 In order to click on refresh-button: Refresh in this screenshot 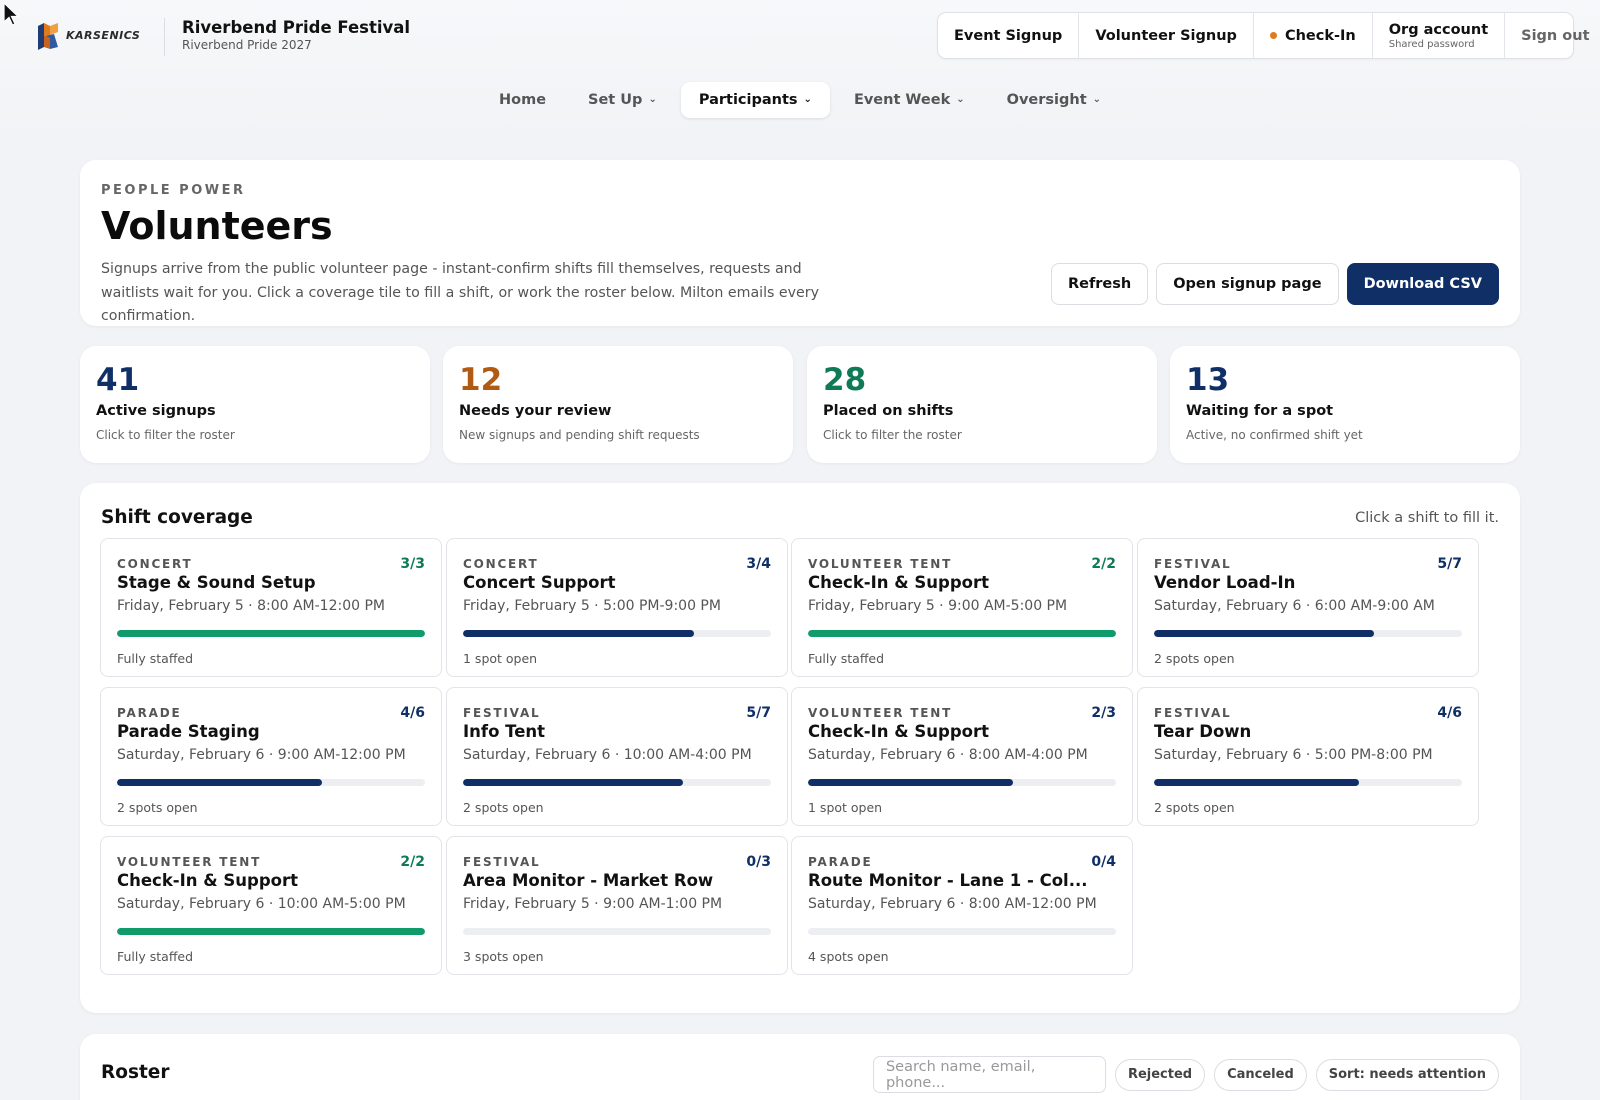, I will do `click(1099, 284)`.